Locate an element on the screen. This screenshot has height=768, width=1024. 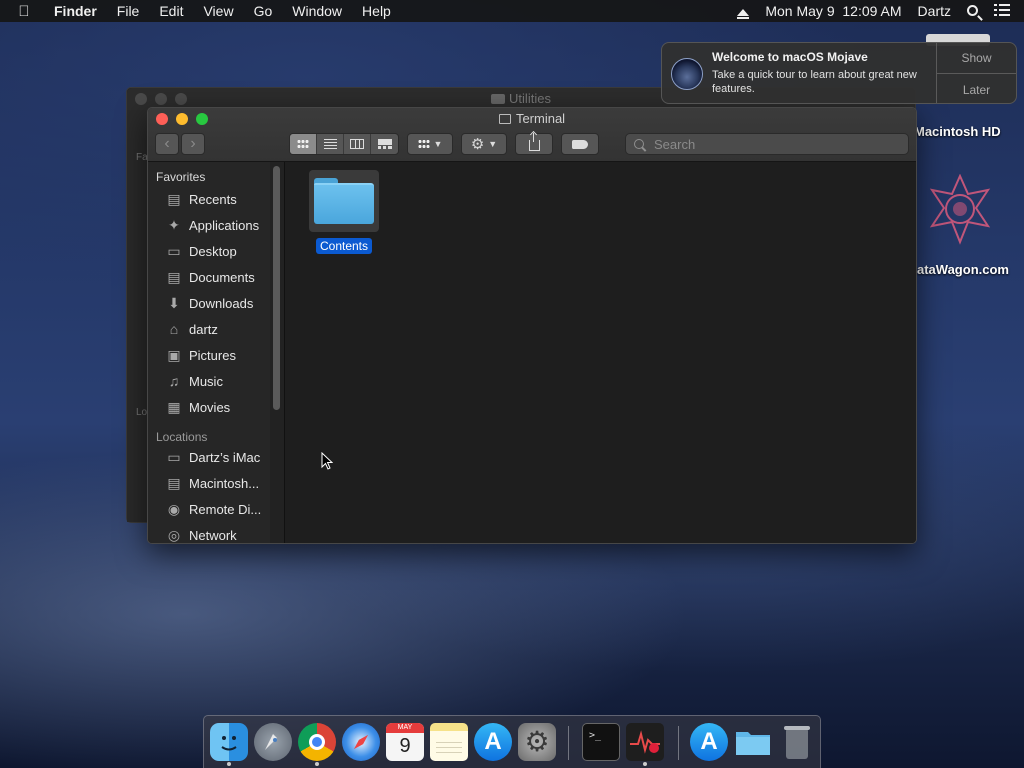
applications-icon: ✦ is located at coordinates (174, 224).